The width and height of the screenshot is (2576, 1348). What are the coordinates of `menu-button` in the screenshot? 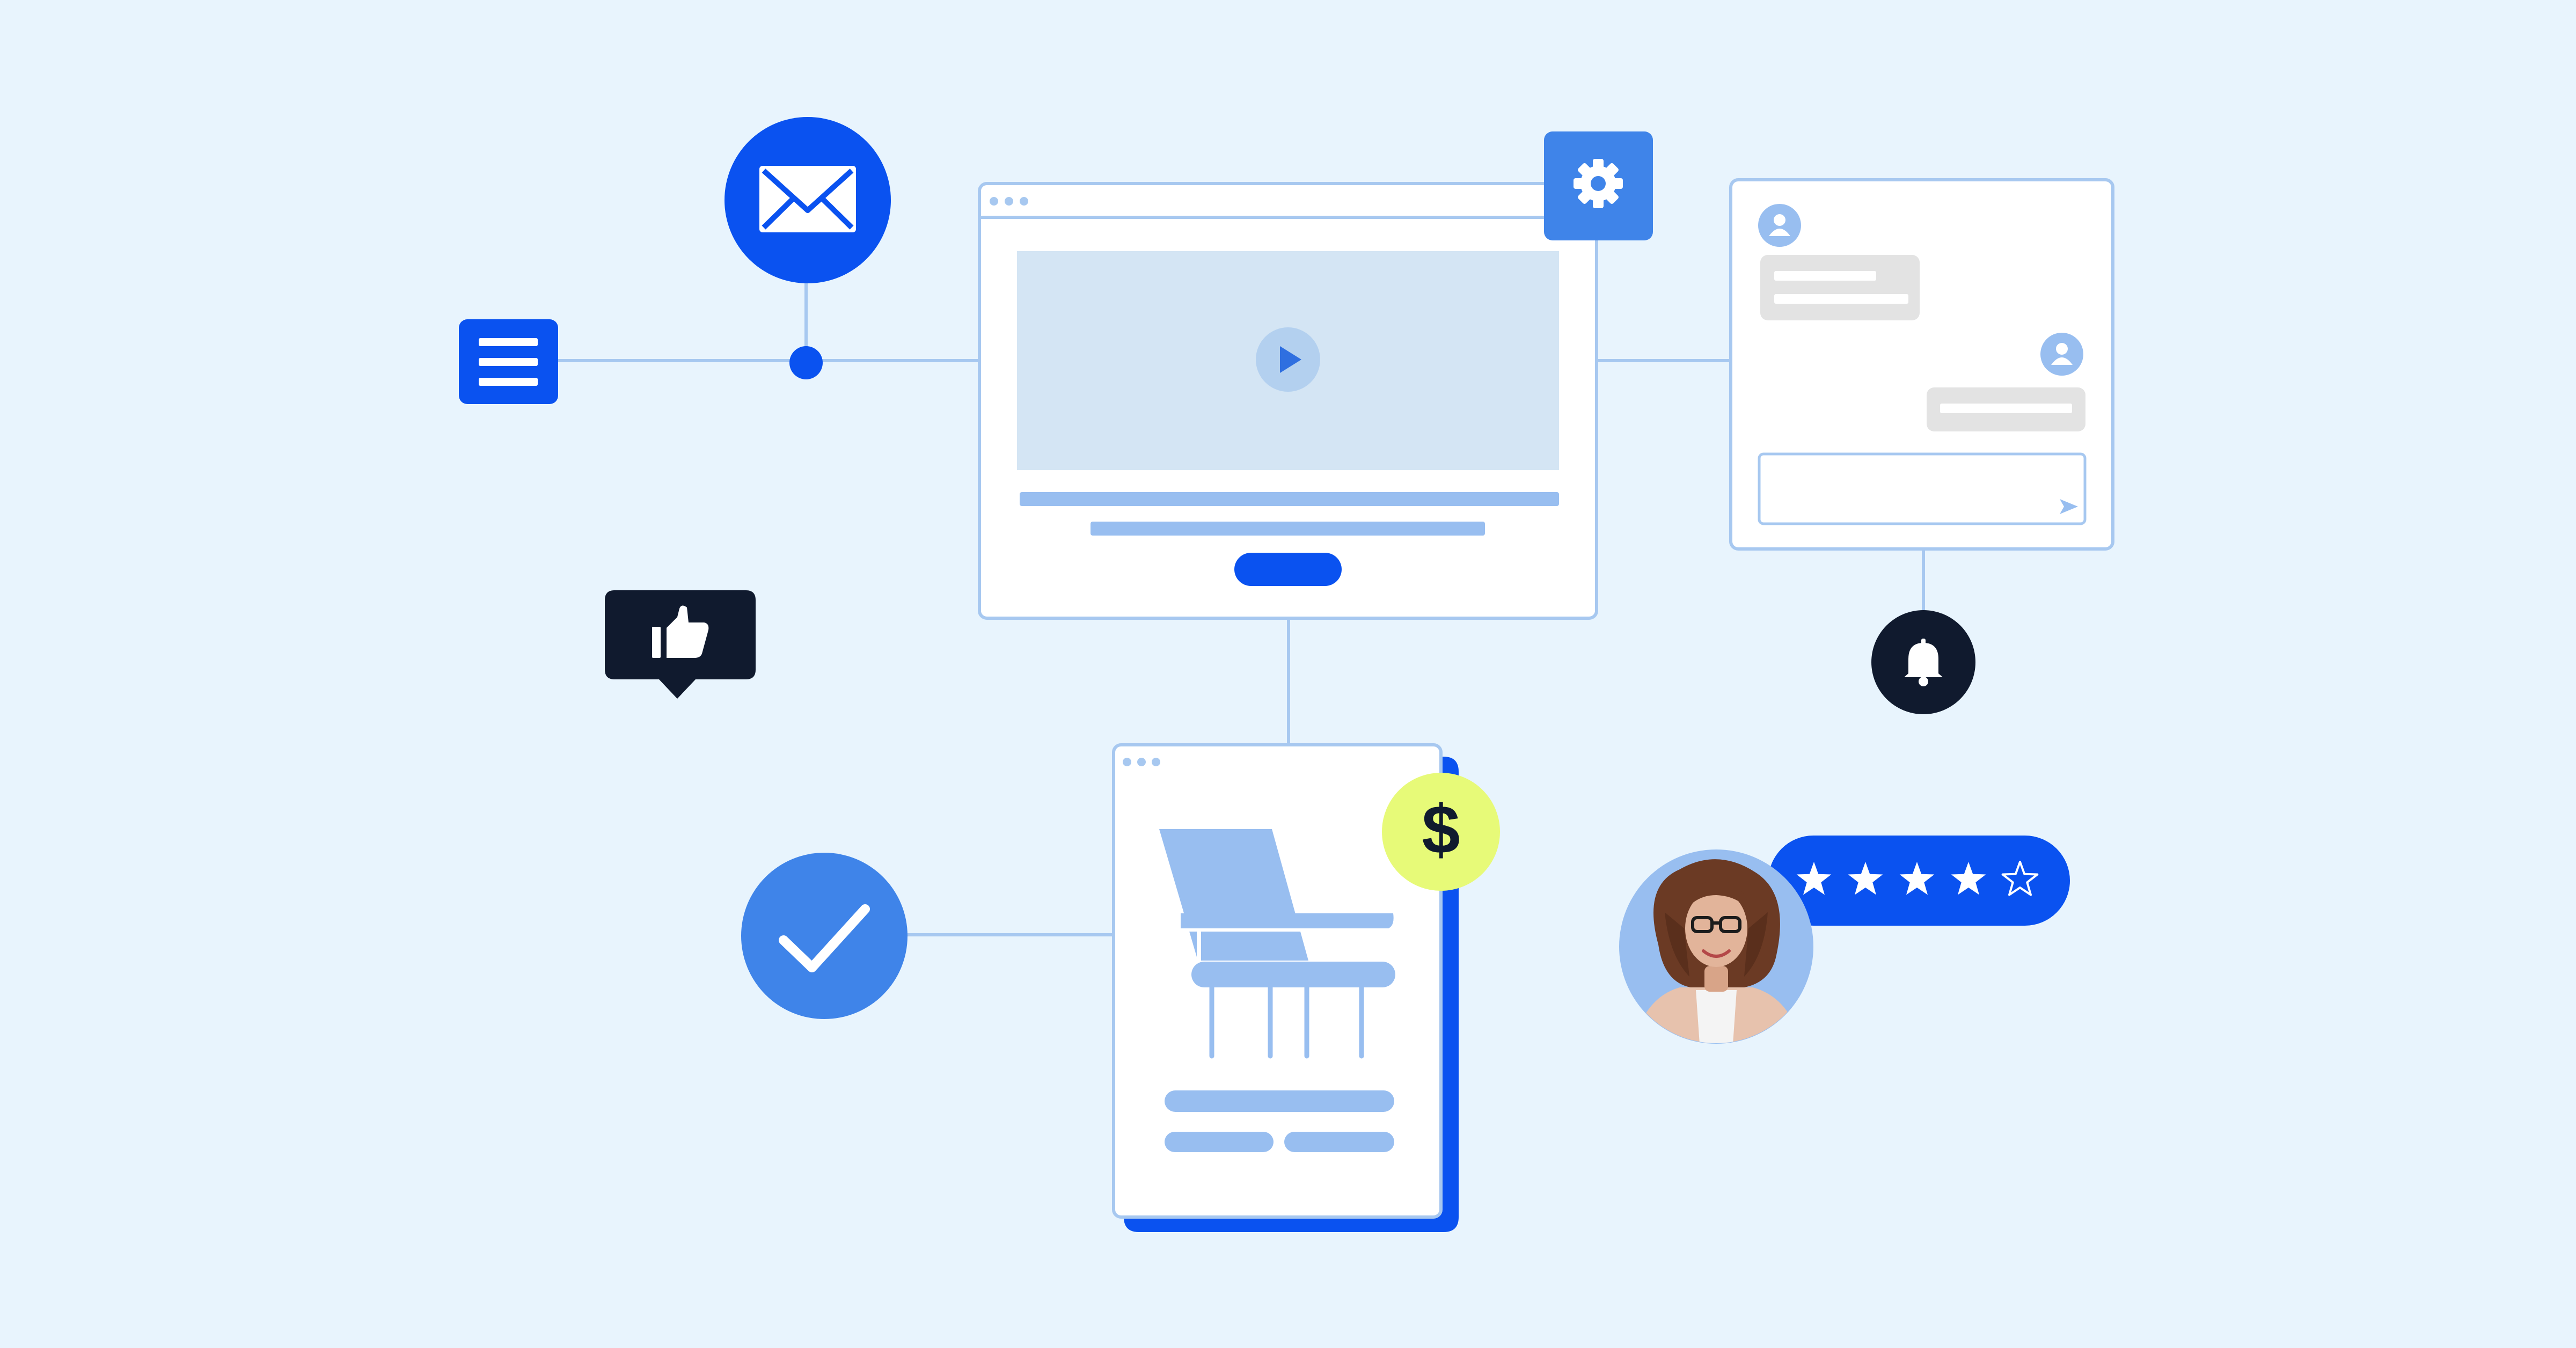 It's located at (508, 361).